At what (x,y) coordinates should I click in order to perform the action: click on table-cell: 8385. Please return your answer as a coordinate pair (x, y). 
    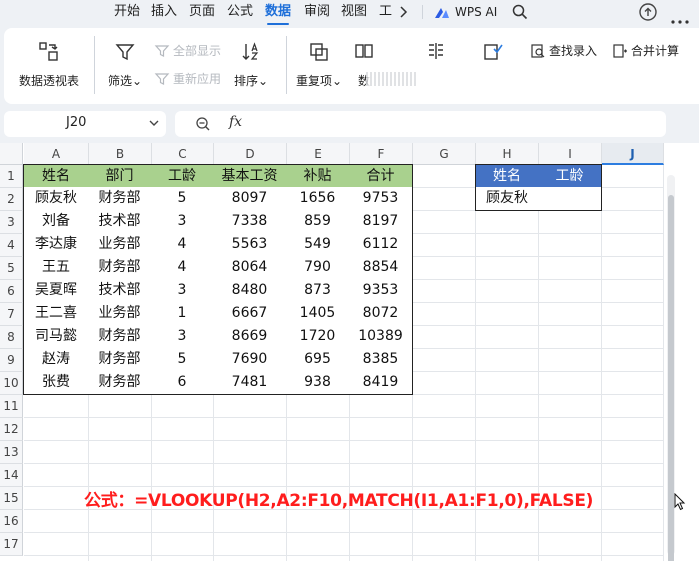
    Looking at the image, I should click on (381, 360).